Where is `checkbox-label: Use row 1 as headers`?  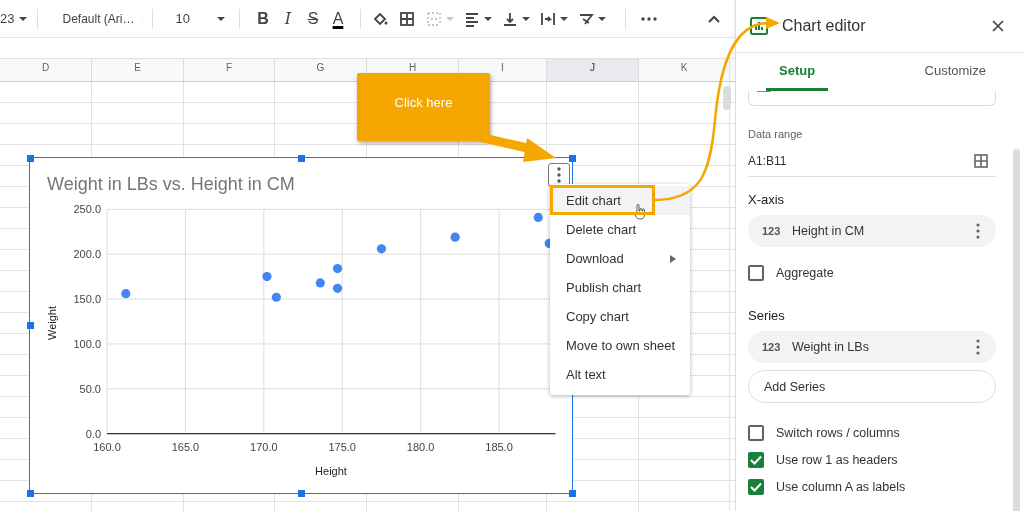 checkbox-label: Use row 1 as headers is located at coordinates (837, 459).